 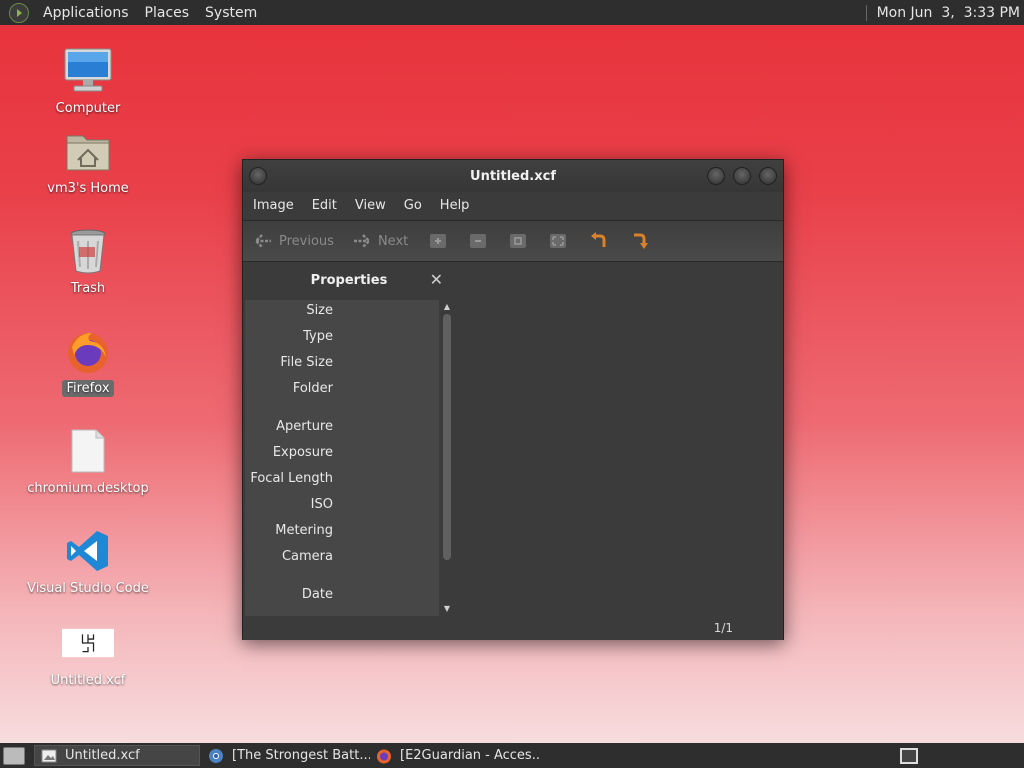 What do you see at coordinates (49, 756) in the screenshot?
I see `image-viewer-icon` at bounding box center [49, 756].